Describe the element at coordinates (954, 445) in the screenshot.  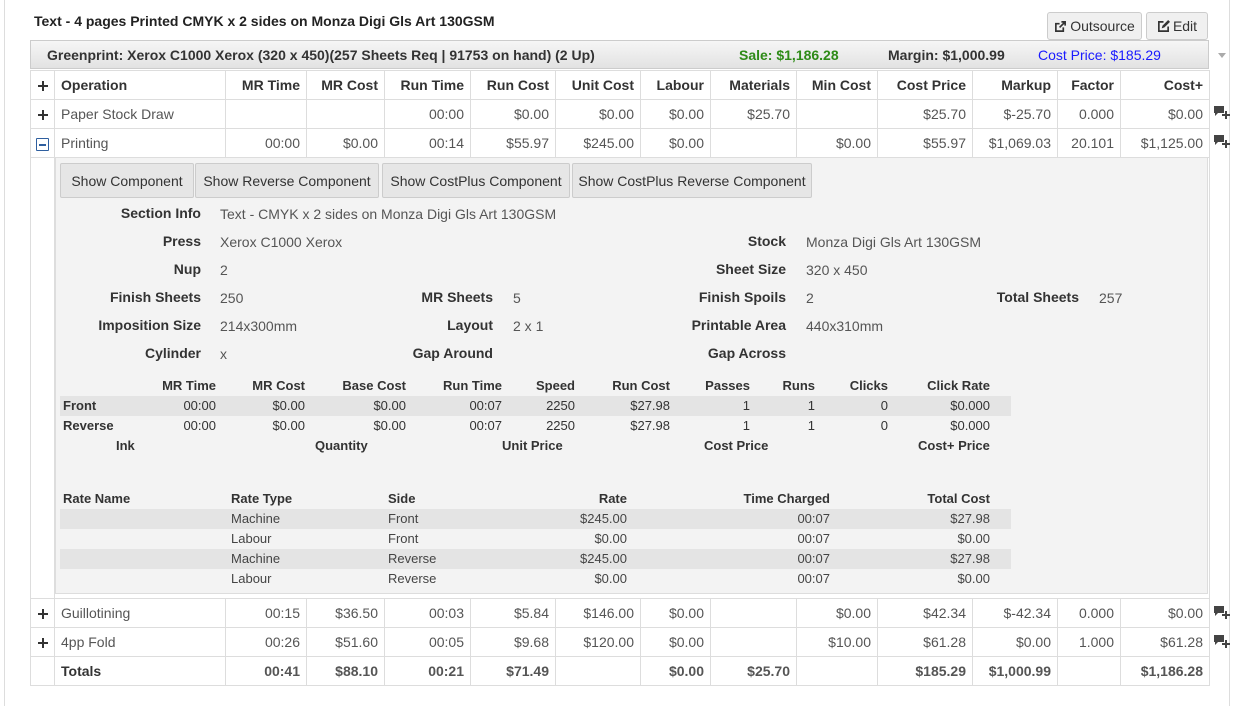
I see `ink-col-cost-plus-price: Cost+ Price` at that location.